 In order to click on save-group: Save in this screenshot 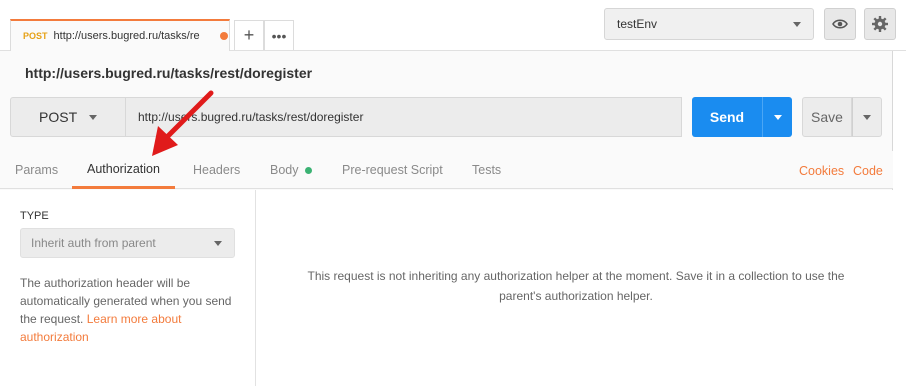, I will do `click(842, 117)`.